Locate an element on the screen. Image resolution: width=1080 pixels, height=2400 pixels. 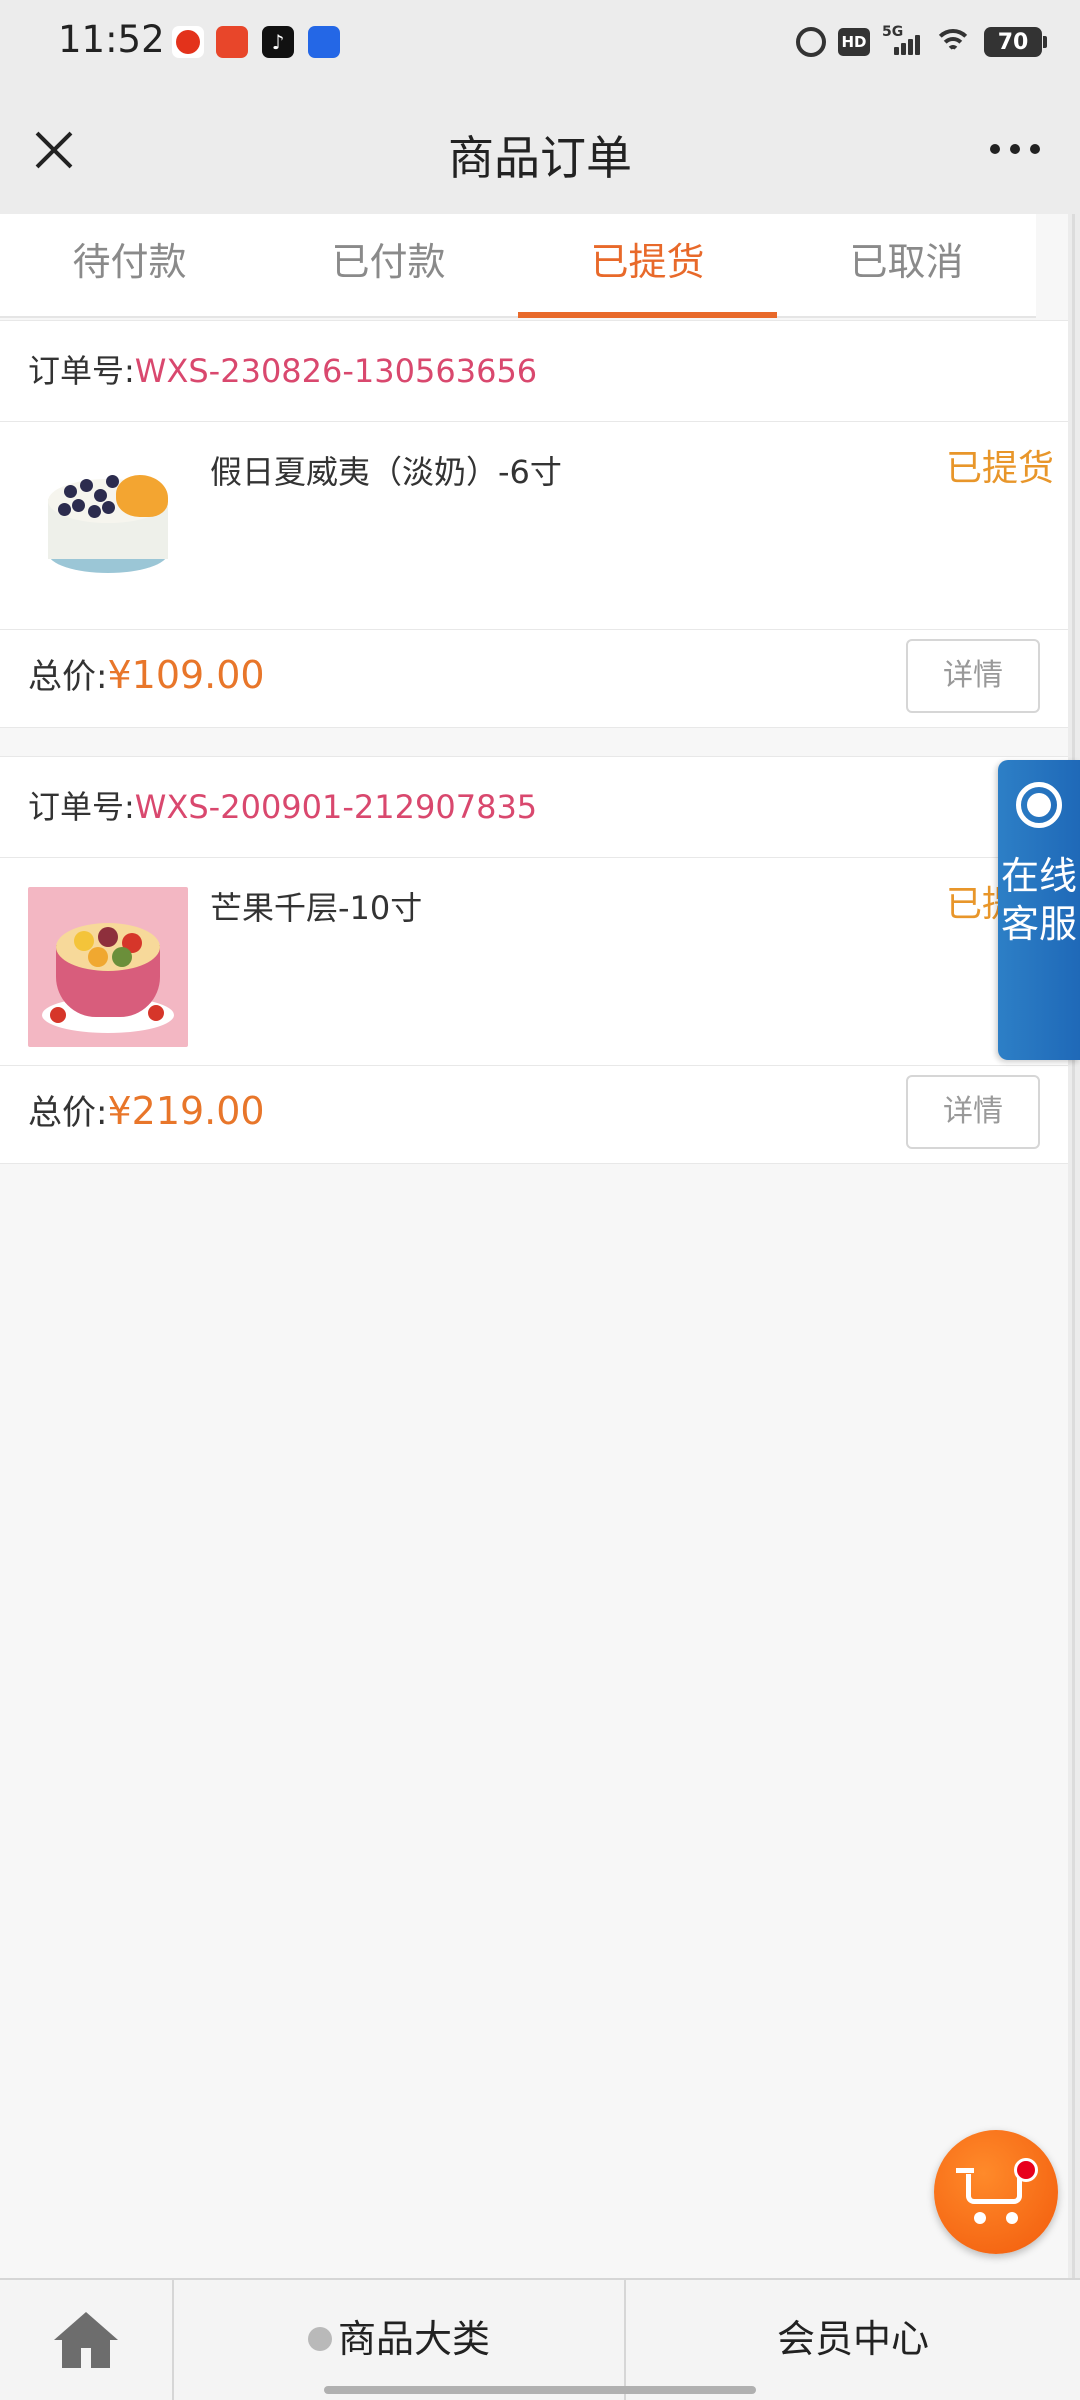
status-bar: 11:52 ♪ HD 5G 70 is located at coordinates (540, 42).